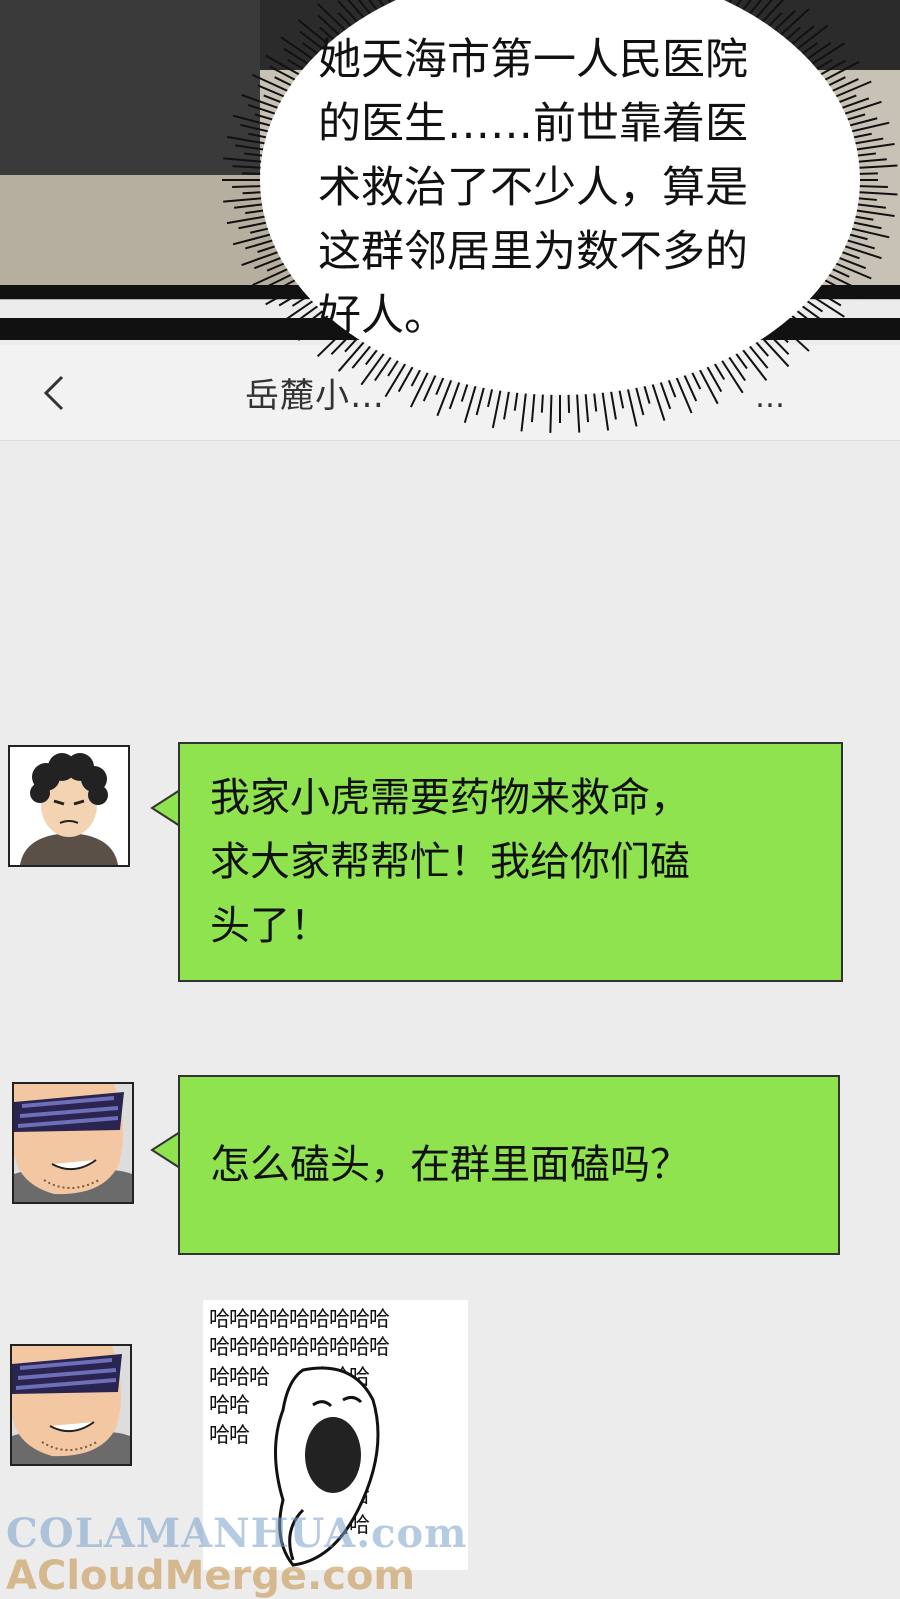 The width and height of the screenshot is (900, 1599). What do you see at coordinates (211, 1576) in the screenshot?
I see `watermark: ACloudMerge.com` at bounding box center [211, 1576].